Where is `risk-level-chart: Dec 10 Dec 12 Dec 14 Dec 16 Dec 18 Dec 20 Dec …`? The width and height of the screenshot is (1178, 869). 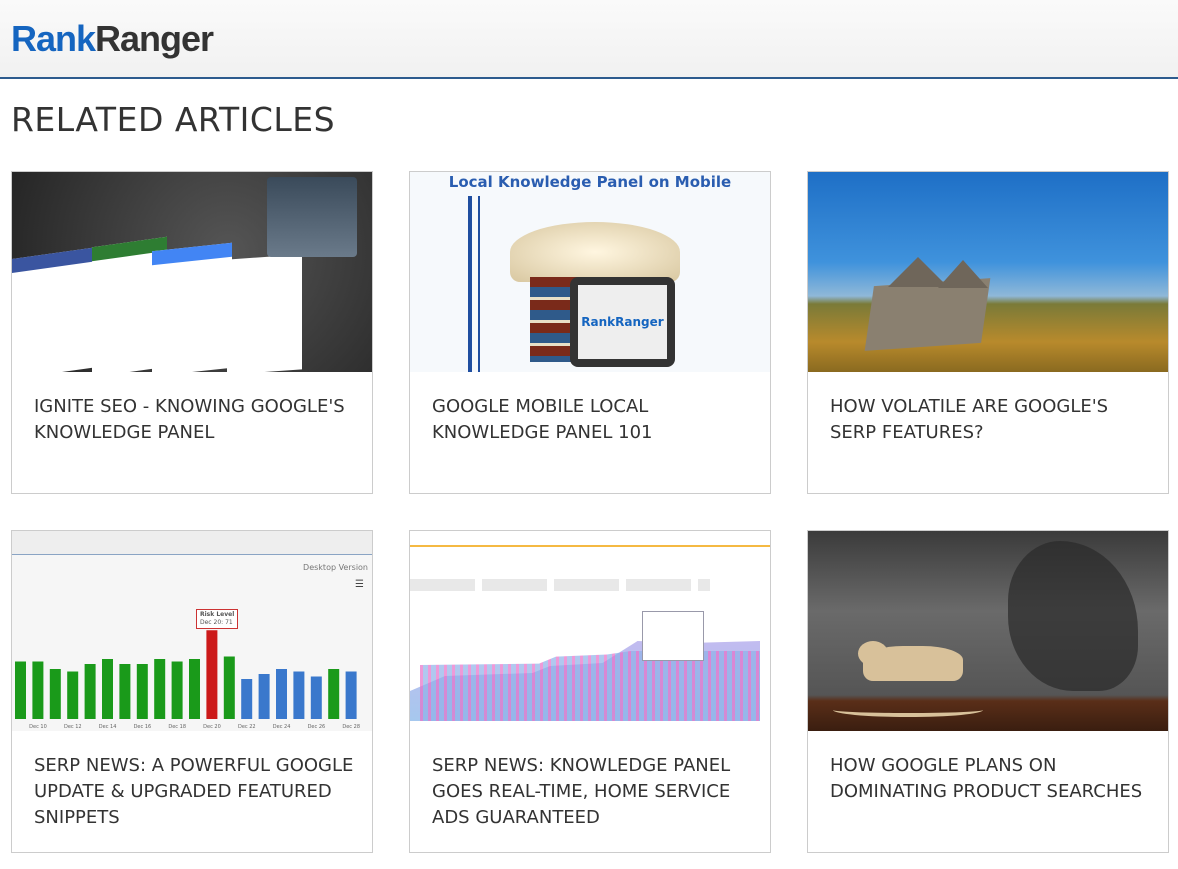 risk-level-chart: Dec 10 Dec 12 Dec 14 Dec 16 Dec 18 Dec 20 Dec … is located at coordinates (187, 680).